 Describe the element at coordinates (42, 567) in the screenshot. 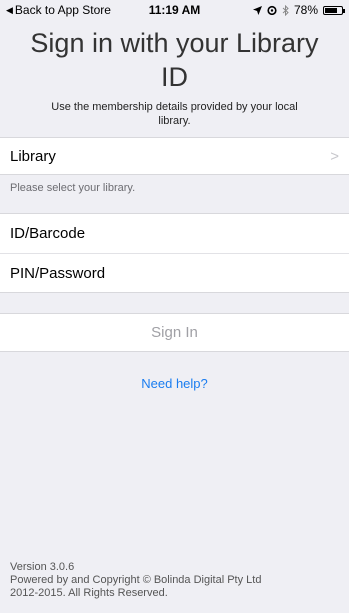

I see `version-text: Version 3.0.6` at that location.